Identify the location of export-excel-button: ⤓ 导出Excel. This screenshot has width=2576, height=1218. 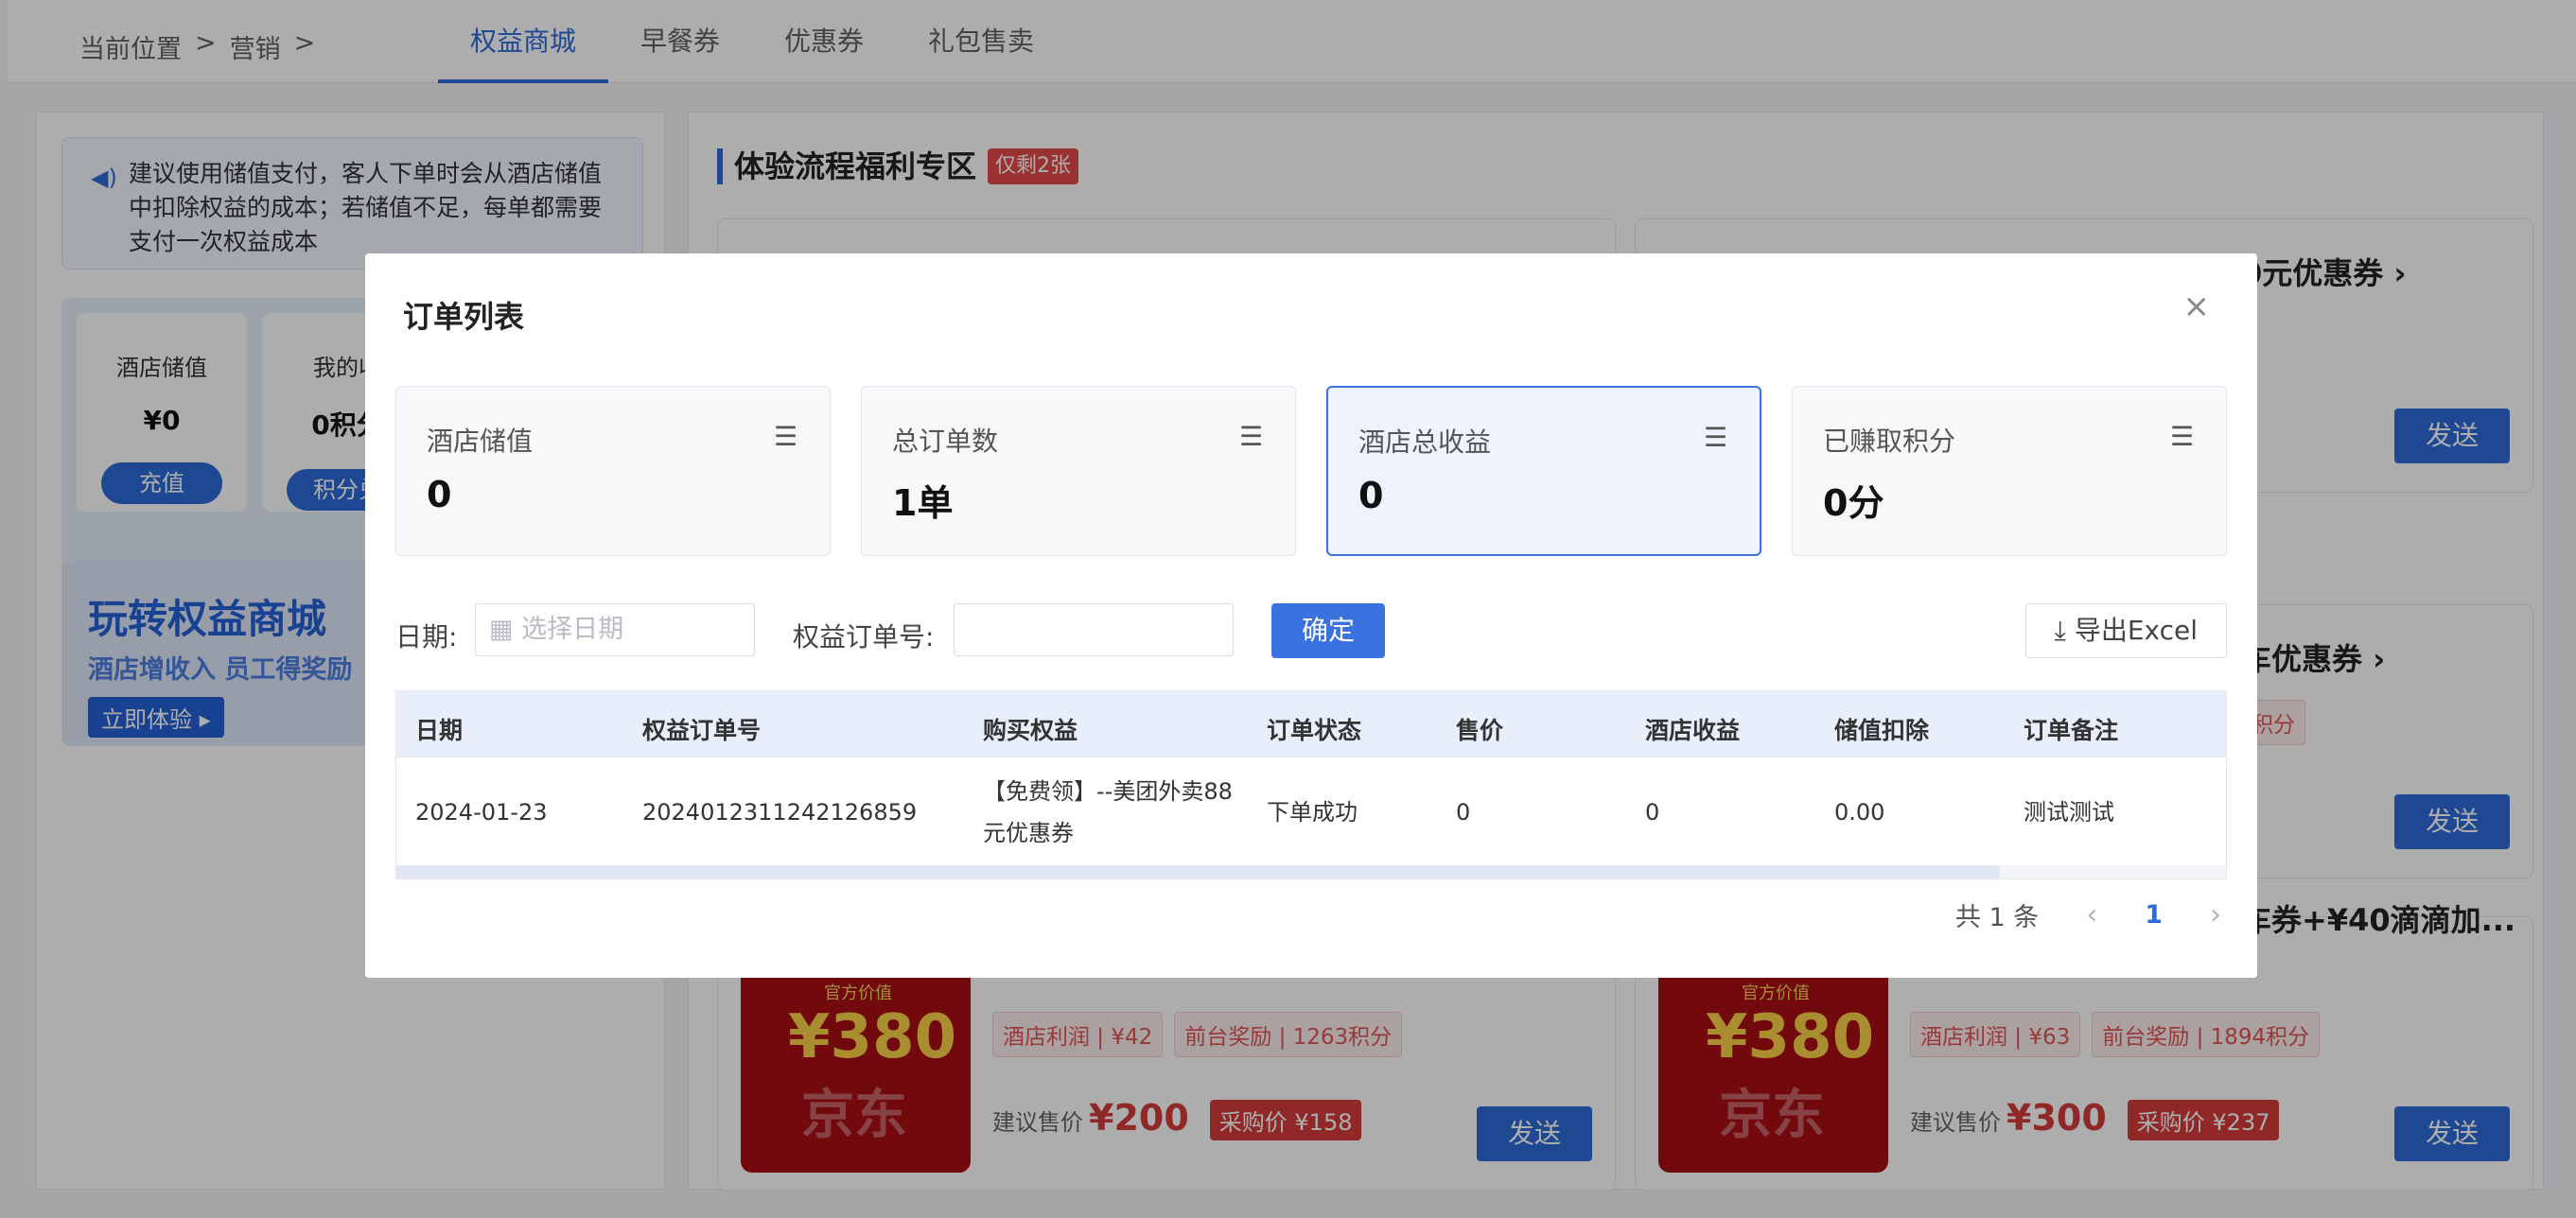
(2125, 630).